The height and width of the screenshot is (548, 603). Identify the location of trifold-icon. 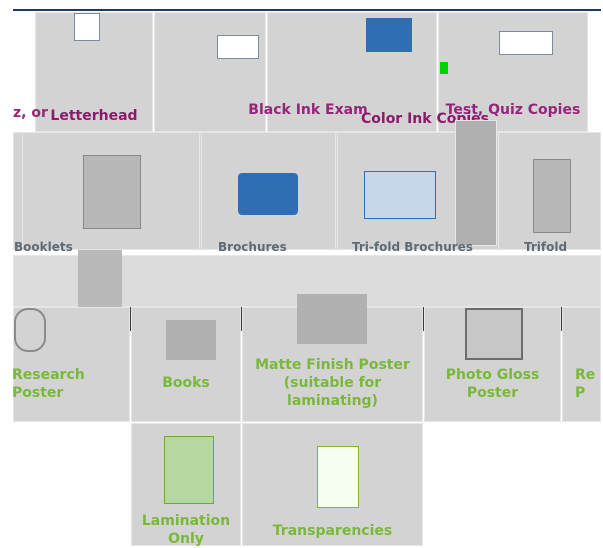
(400, 195).